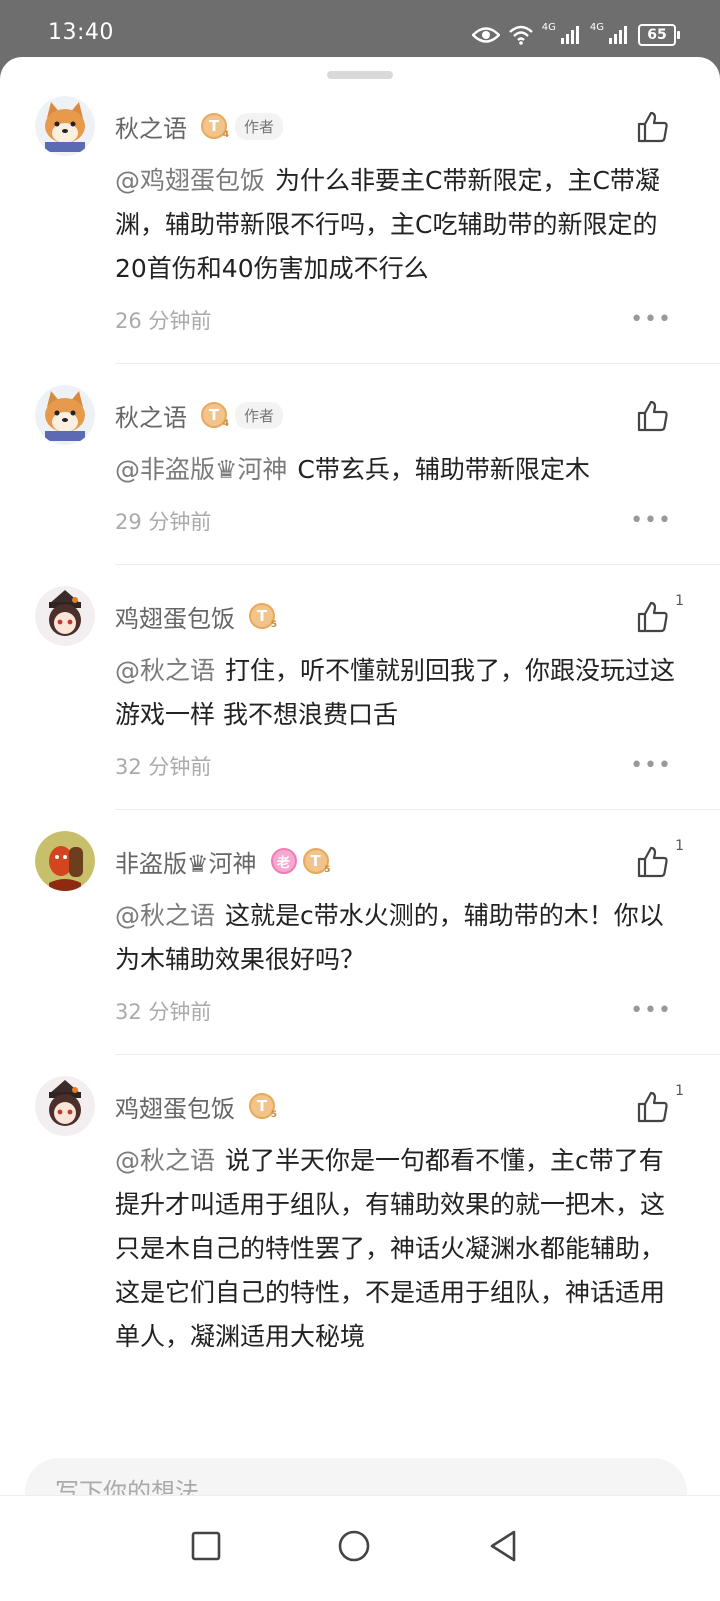 This screenshot has height=1601, width=720. What do you see at coordinates (163, 522) in the screenshot?
I see `comment-time: 29 分钟前` at bounding box center [163, 522].